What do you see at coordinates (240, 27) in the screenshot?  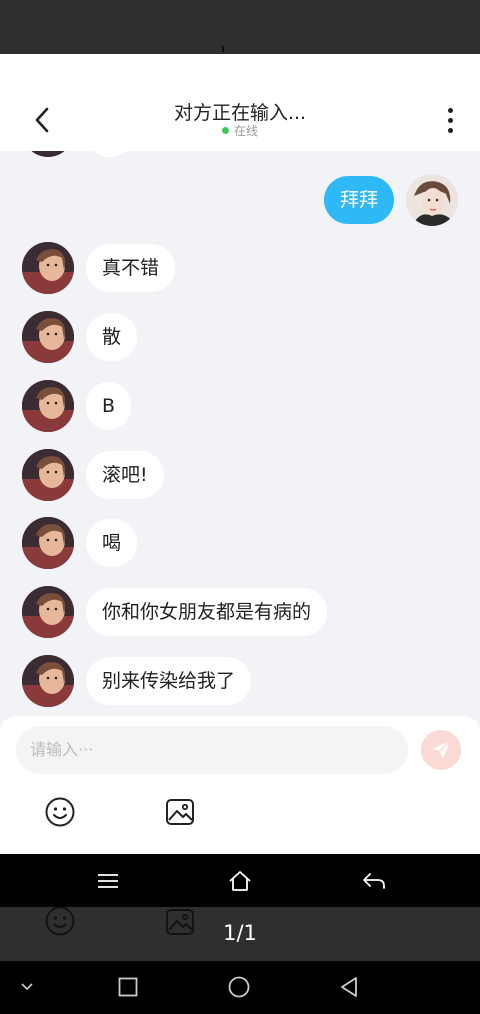 I see `status-bar` at bounding box center [240, 27].